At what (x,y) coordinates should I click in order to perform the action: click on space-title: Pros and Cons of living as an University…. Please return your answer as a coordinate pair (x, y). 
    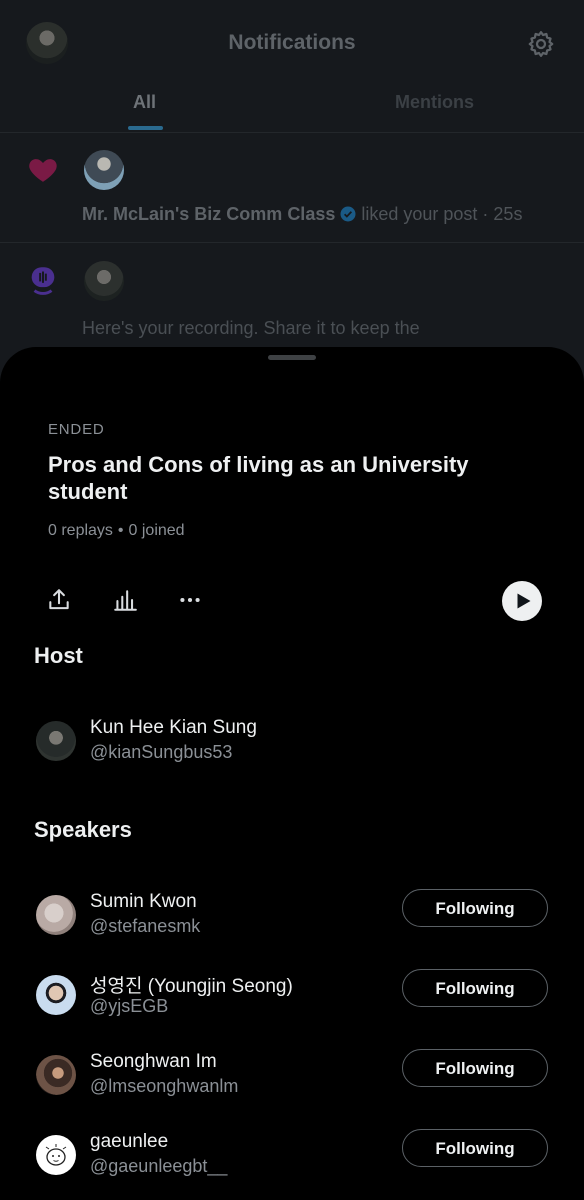
    Looking at the image, I should click on (258, 478).